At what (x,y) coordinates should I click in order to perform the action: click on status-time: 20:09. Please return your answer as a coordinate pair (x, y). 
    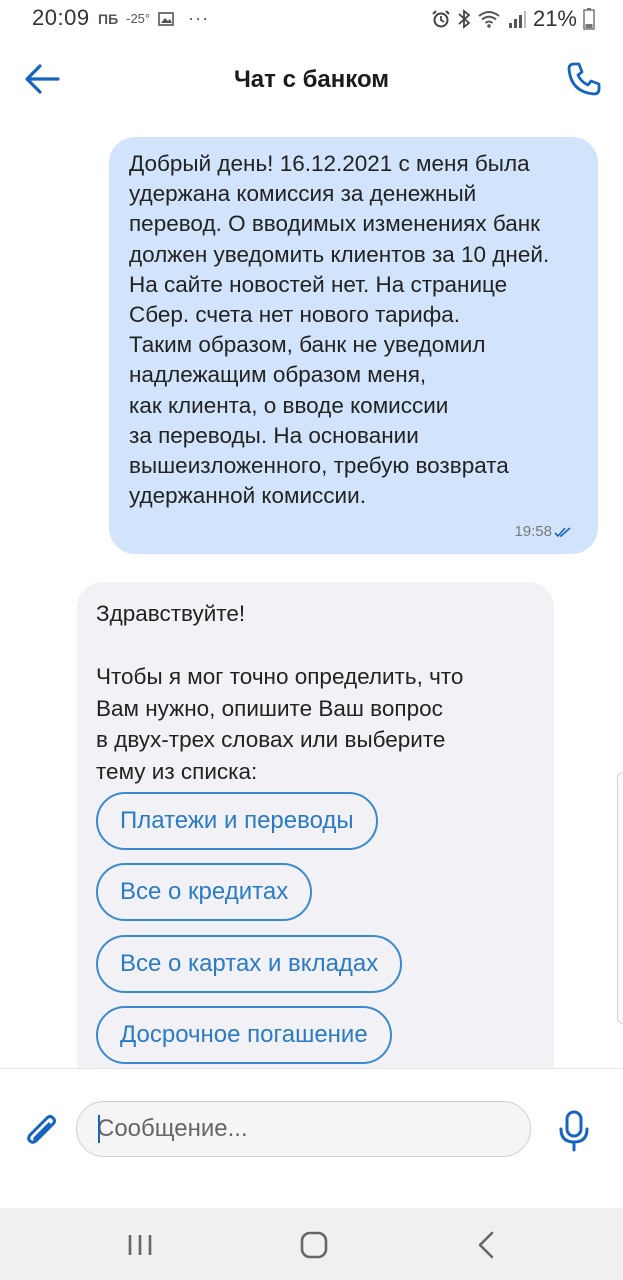
    Looking at the image, I should click on (61, 17).